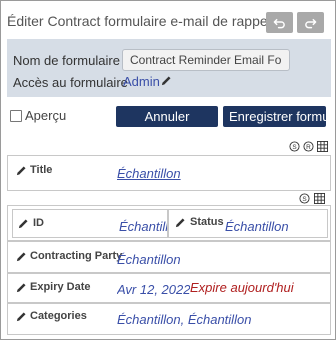 This screenshot has width=336, height=340. What do you see at coordinates (274, 116) in the screenshot?
I see `save-form-button: Enregistrer formu` at bounding box center [274, 116].